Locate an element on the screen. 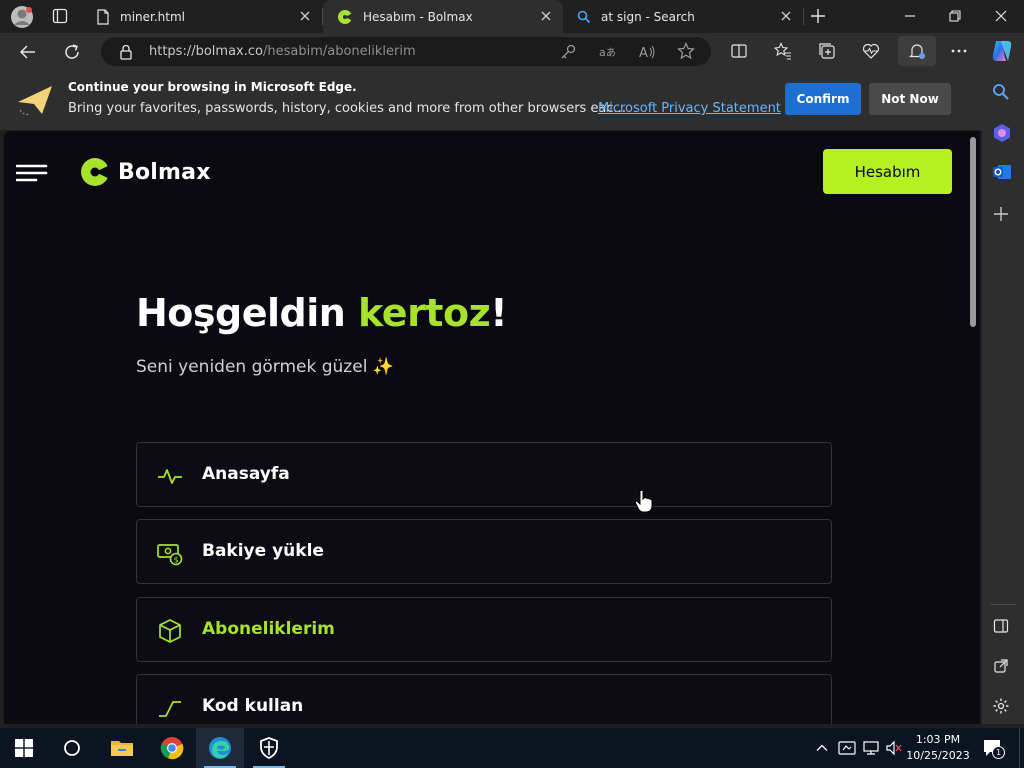 This screenshot has height=768, width=1024. restore-icon is located at coordinates (955, 16).